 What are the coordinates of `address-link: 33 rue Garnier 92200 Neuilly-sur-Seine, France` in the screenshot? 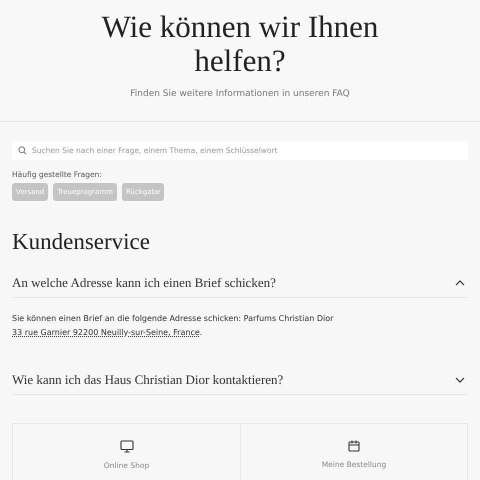 It's located at (106, 332).